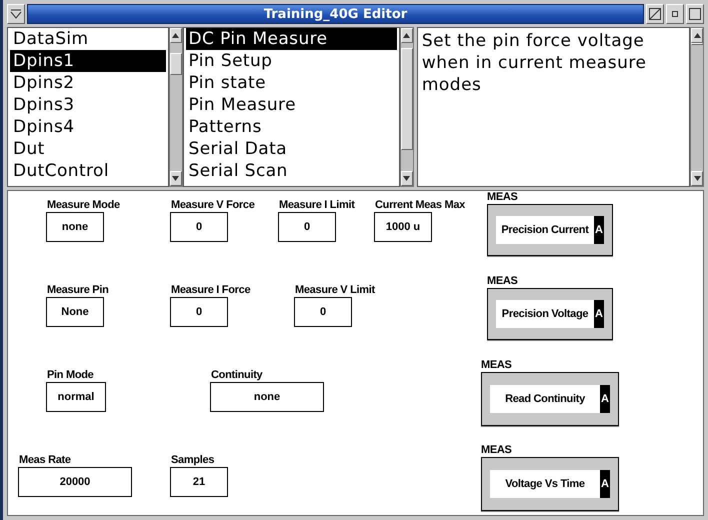 Image resolution: width=708 pixels, height=520 pixels. What do you see at coordinates (420, 205) in the screenshot?
I see `field-label: Current Meas Max` at bounding box center [420, 205].